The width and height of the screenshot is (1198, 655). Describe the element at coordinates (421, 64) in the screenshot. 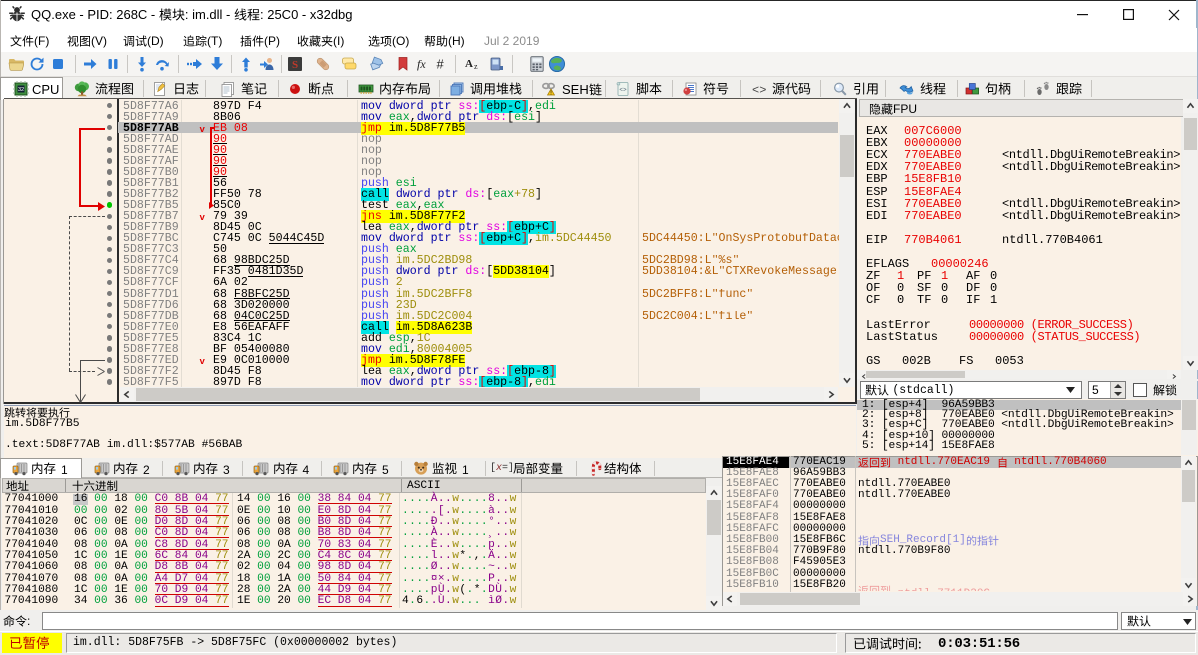

I see `svg-text: fx` at that location.